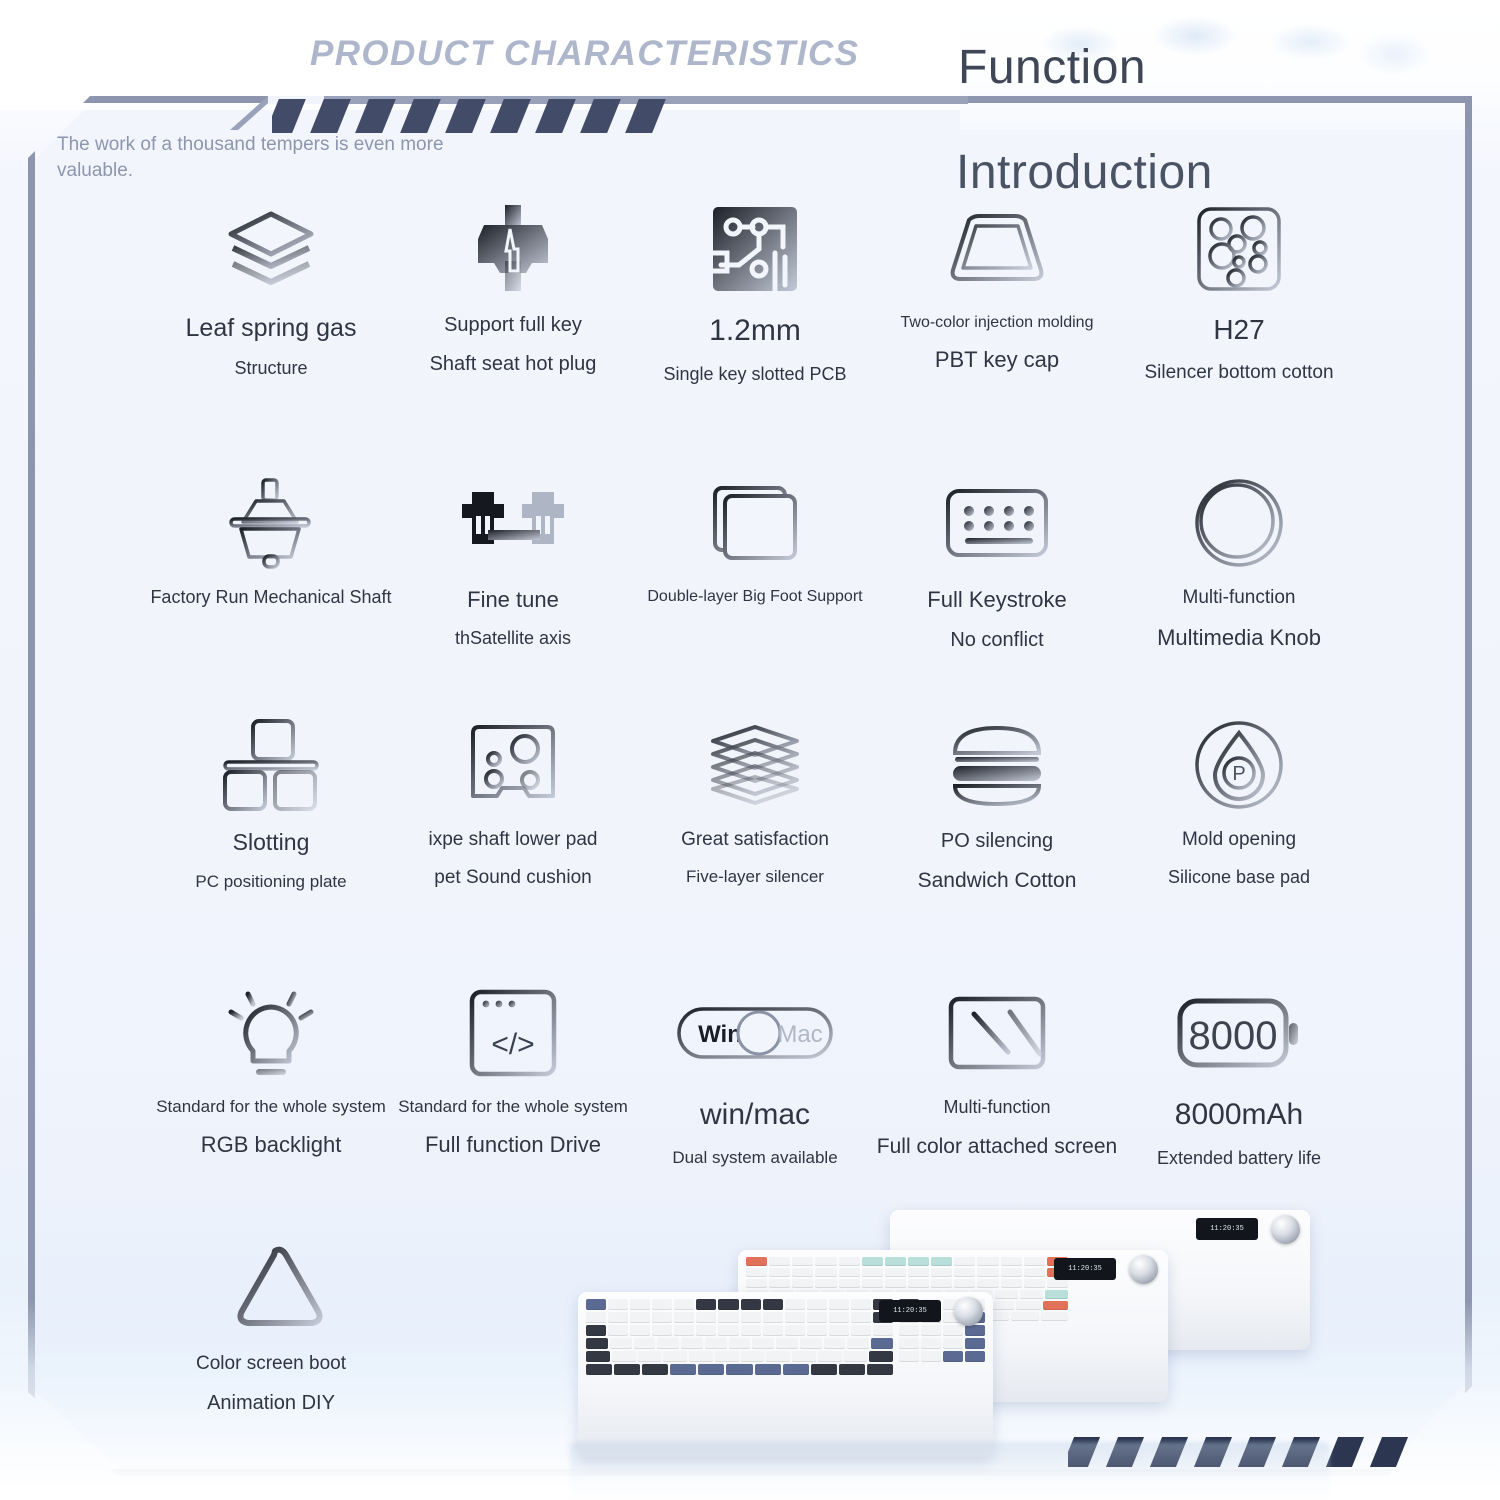  Describe the element at coordinates (1239, 839) in the screenshot. I see `feature-label-primary: Mold opening` at that location.